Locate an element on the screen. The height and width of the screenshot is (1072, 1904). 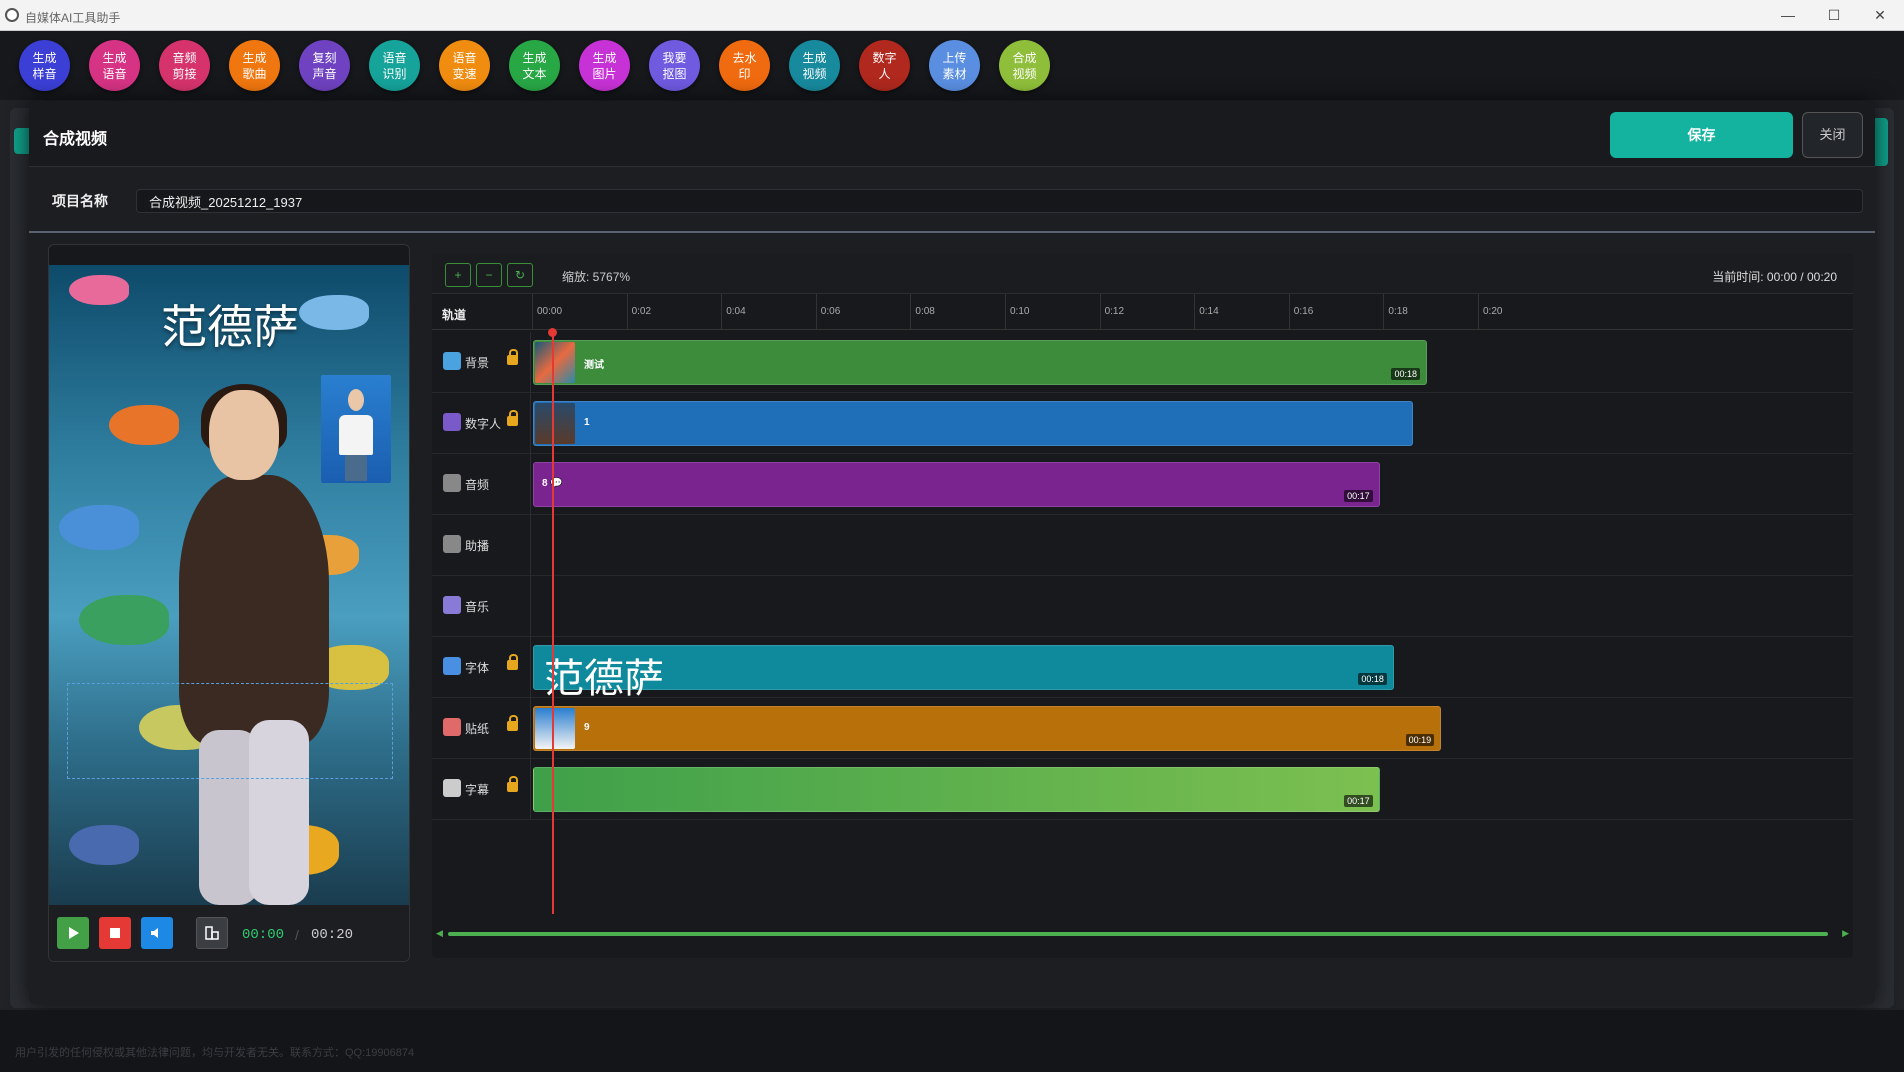
save-button: 保存 is located at coordinates (1701, 135).